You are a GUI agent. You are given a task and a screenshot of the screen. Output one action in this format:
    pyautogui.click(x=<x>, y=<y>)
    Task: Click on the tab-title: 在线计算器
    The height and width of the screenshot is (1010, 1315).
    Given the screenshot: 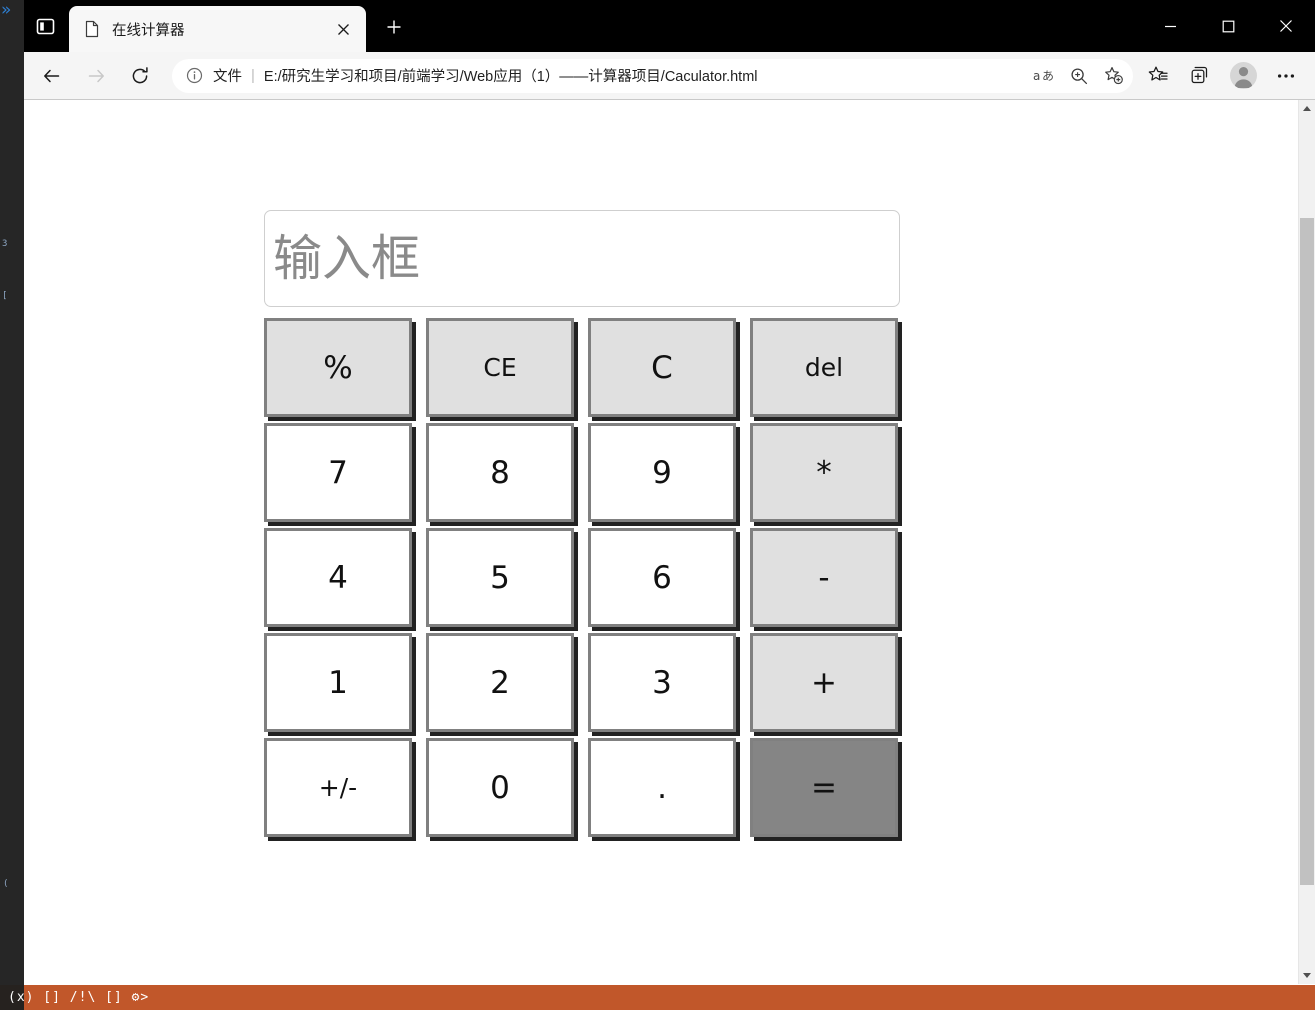 What is the action you would take?
    pyautogui.click(x=148, y=30)
    